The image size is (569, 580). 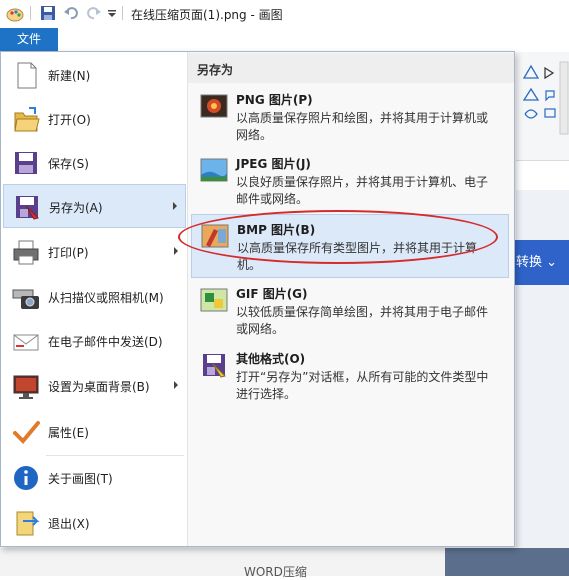 What do you see at coordinates (68, 433) in the screenshot?
I see `menu-item-label: 属性(E)` at bounding box center [68, 433].